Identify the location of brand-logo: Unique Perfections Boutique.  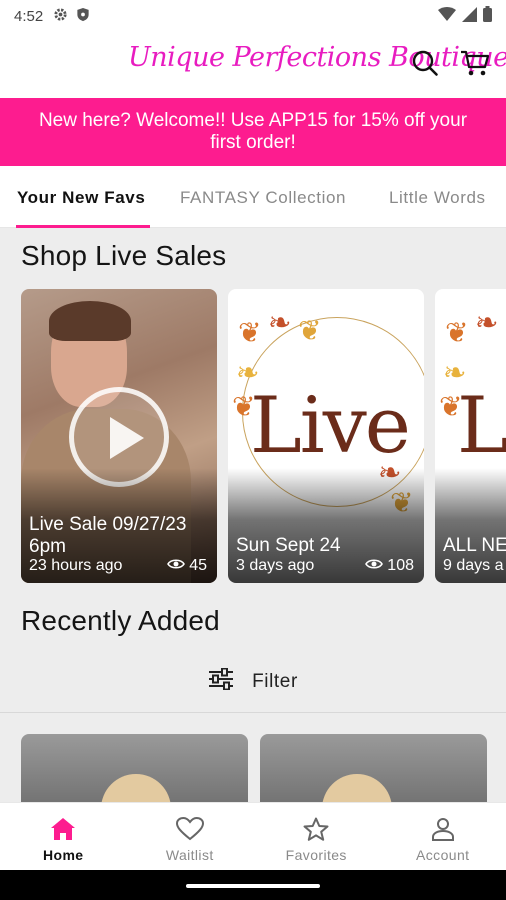
(317, 57).